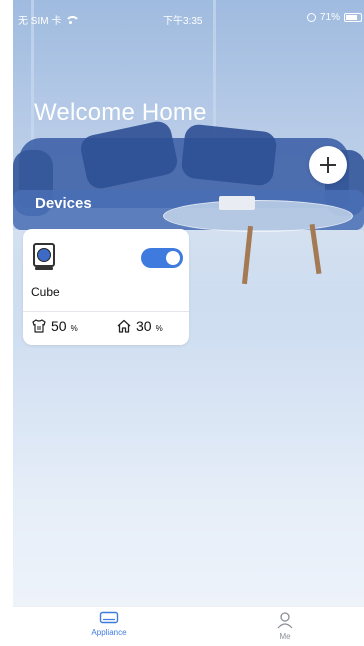 This screenshot has height=646, width=364. Describe the element at coordinates (73, 19) in the screenshot. I see `wifi-icon` at that location.